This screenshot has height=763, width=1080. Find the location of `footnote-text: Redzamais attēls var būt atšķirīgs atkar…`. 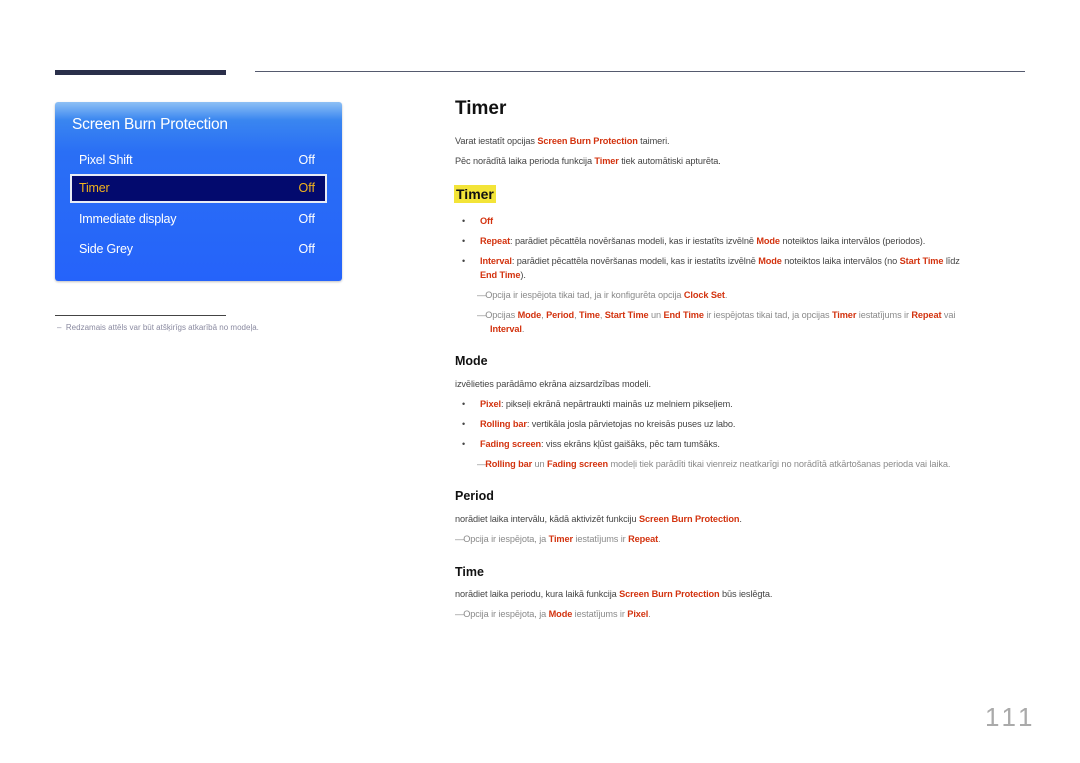

footnote-text: Redzamais attēls var būt atšķirīgs atkar… is located at coordinates (162, 327).